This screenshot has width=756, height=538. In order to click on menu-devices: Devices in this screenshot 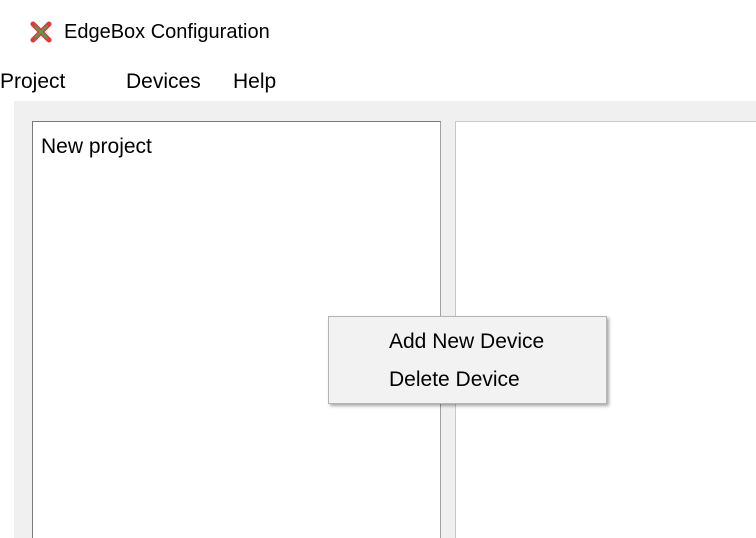, I will do `click(163, 82)`.